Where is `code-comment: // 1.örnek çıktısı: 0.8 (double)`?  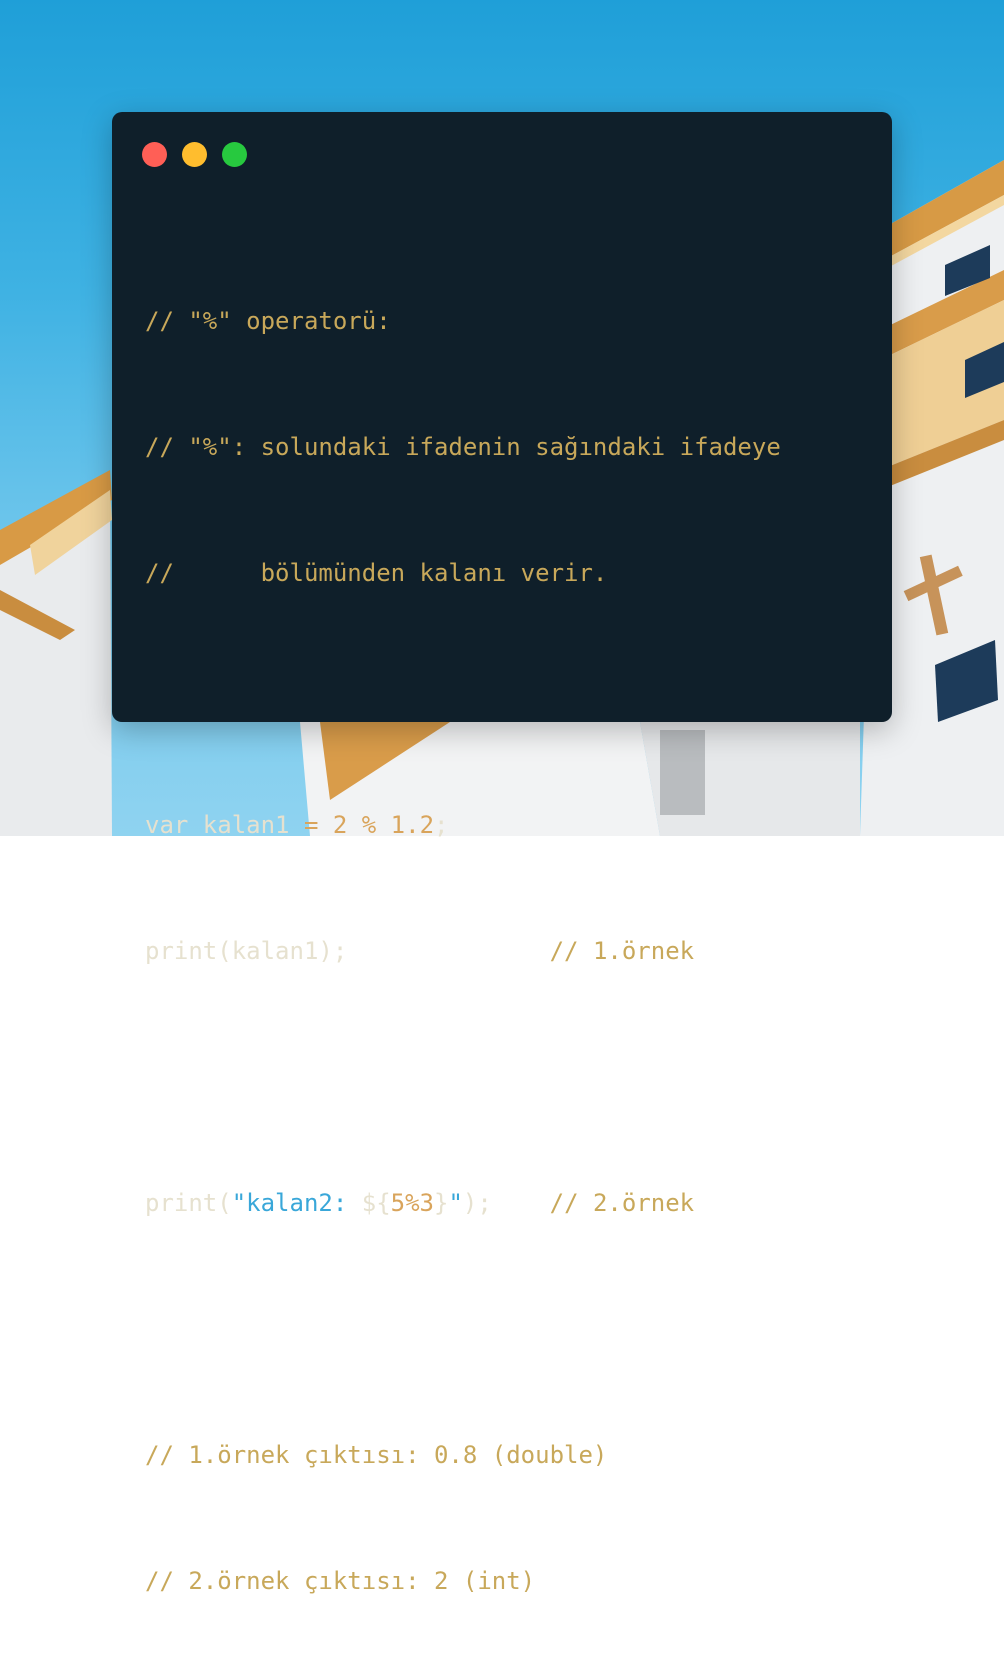
code-comment: // 1.örnek çıktısı: 0.8 (double) is located at coordinates (376, 1455).